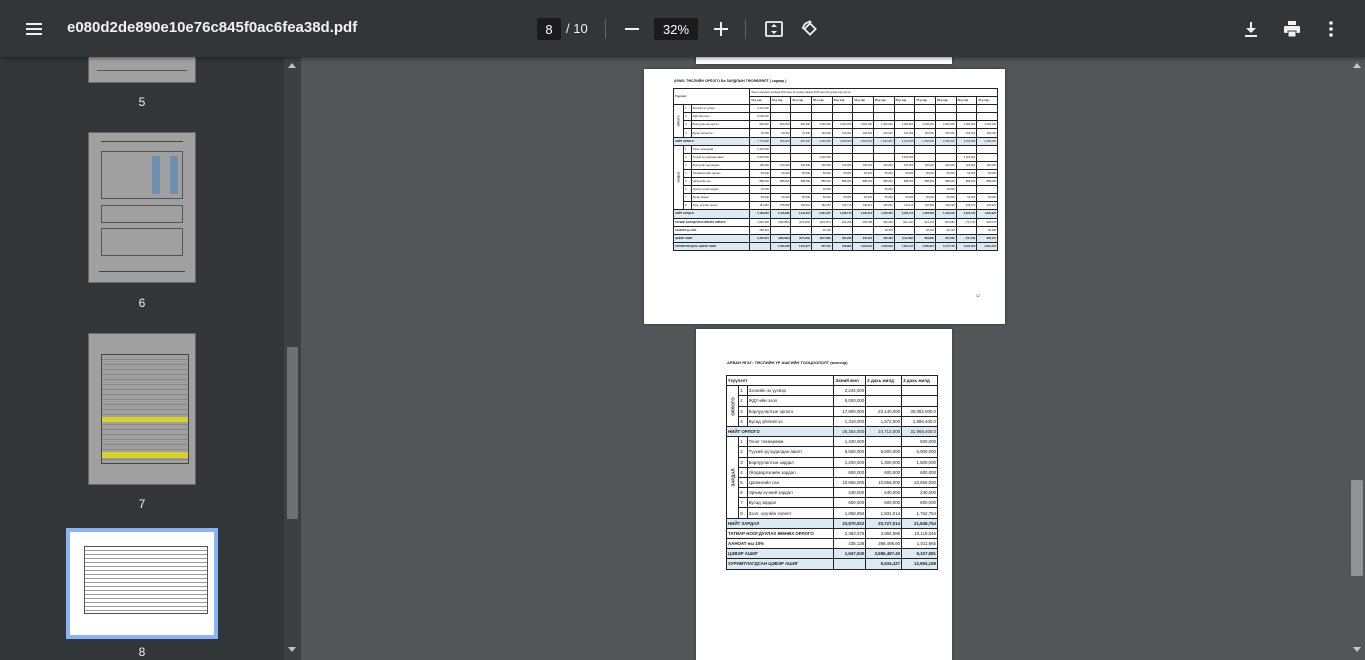 This screenshot has width=1365, height=660. Describe the element at coordinates (760, 141) in the screenshot. I see `table-cell: 7,774,000` at that location.